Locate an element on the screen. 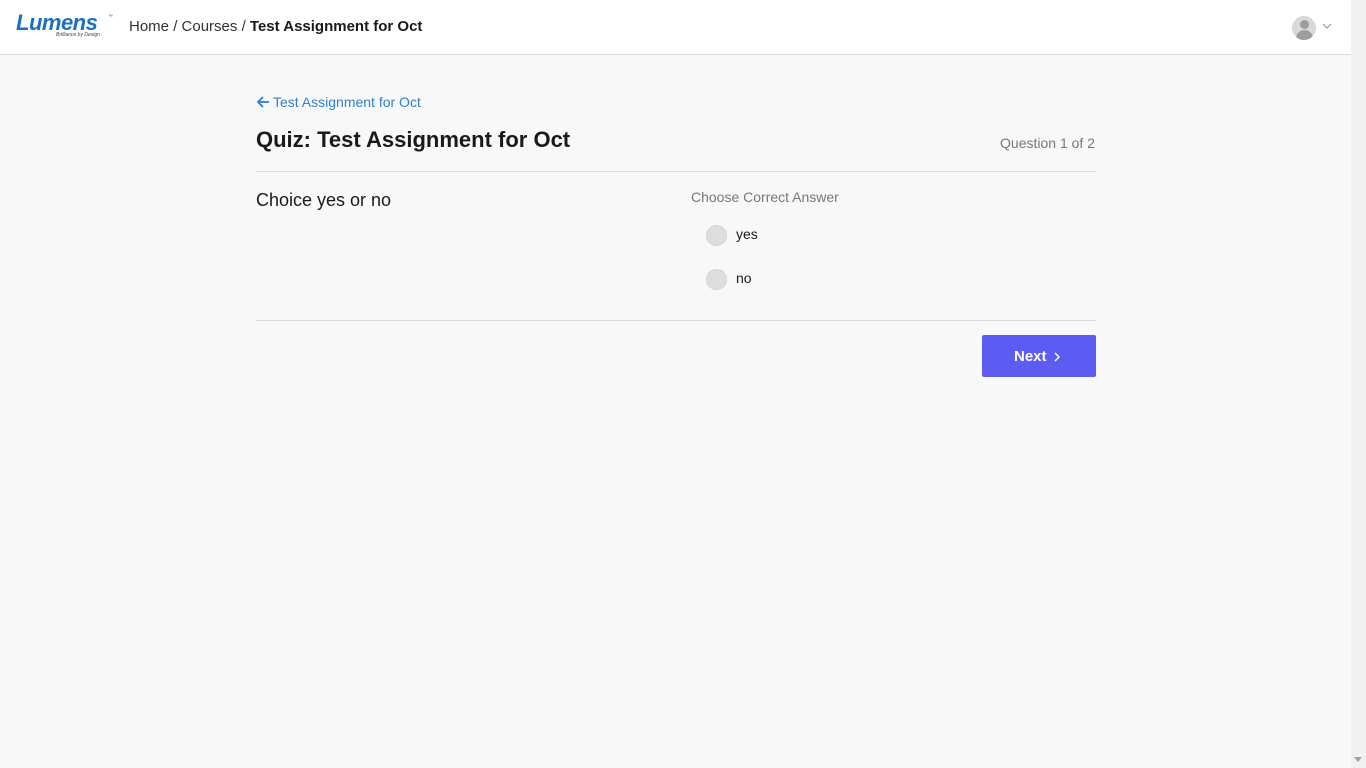 The height and width of the screenshot is (768, 1366). question-text: Choice yes or no is located at coordinates (324, 200).